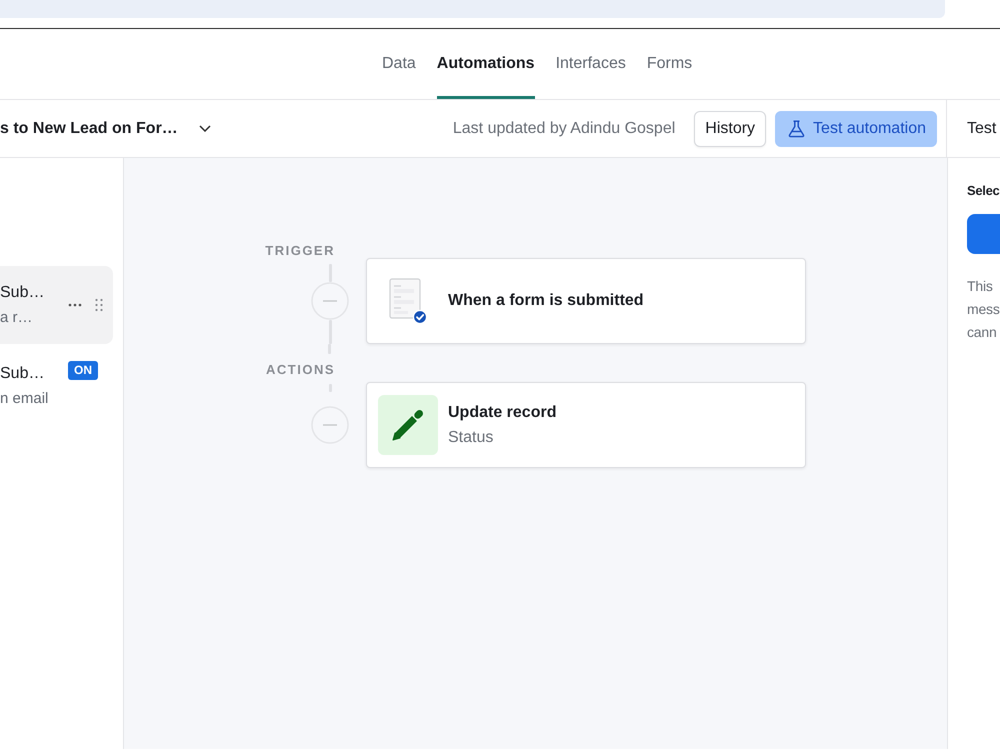  What do you see at coordinates (300, 250) in the screenshot?
I see `section-label: TRIGGER` at bounding box center [300, 250].